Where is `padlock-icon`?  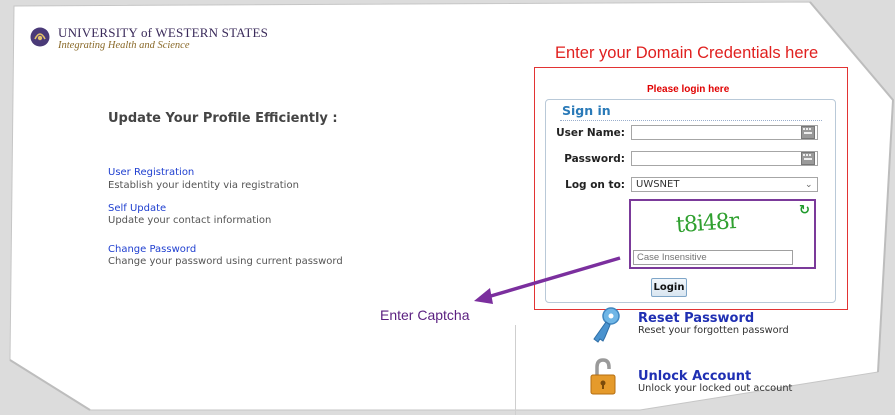
padlock-icon is located at coordinates (603, 377).